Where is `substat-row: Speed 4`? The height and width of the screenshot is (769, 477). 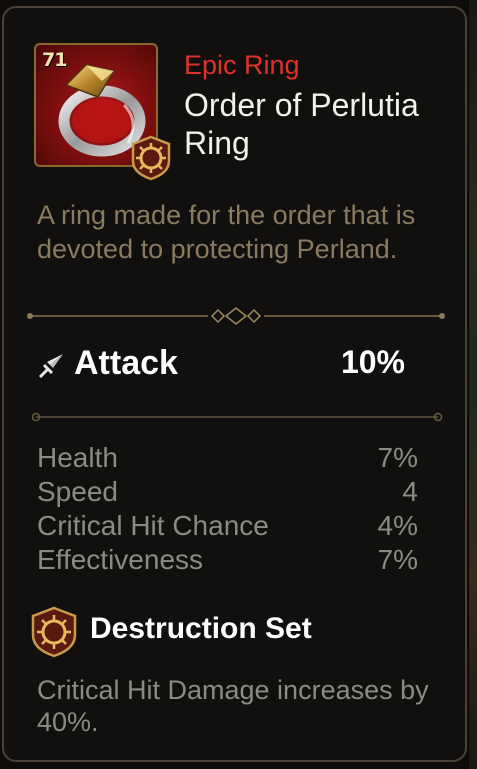
substat-row: Speed 4 is located at coordinates (227, 492).